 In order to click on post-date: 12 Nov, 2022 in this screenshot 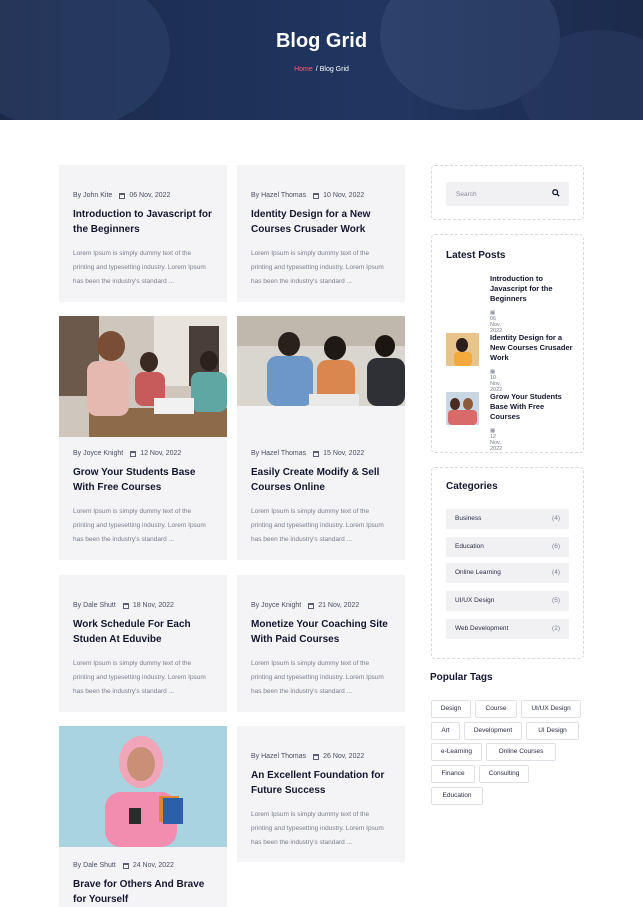, I will do `click(161, 453)`.